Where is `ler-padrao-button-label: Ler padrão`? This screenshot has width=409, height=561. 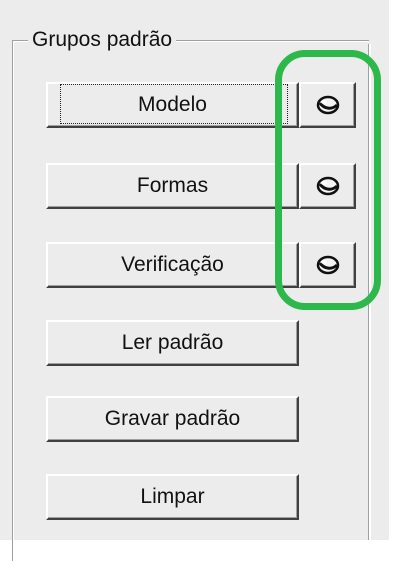 ler-padrao-button-label: Ler padrão is located at coordinates (172, 342).